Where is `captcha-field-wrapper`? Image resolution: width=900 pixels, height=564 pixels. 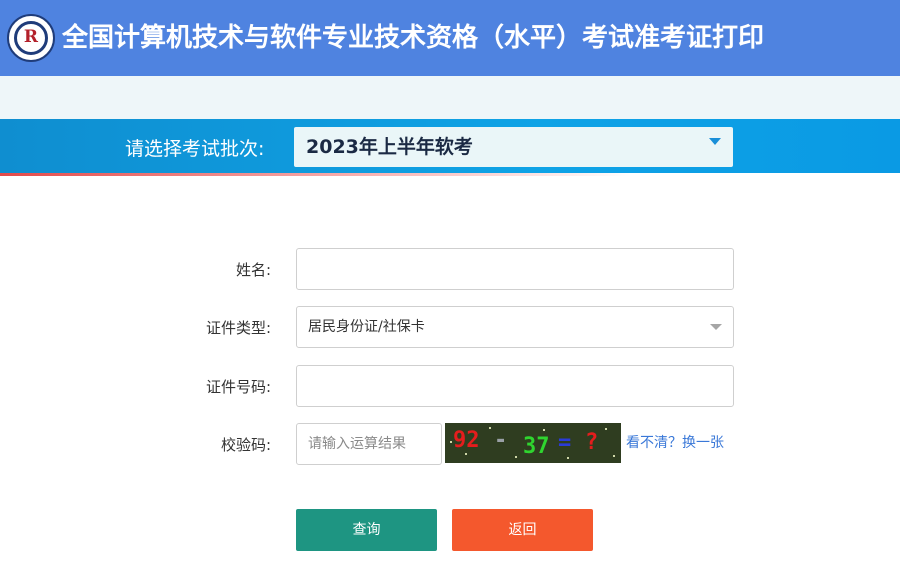 captcha-field-wrapper is located at coordinates (369, 444).